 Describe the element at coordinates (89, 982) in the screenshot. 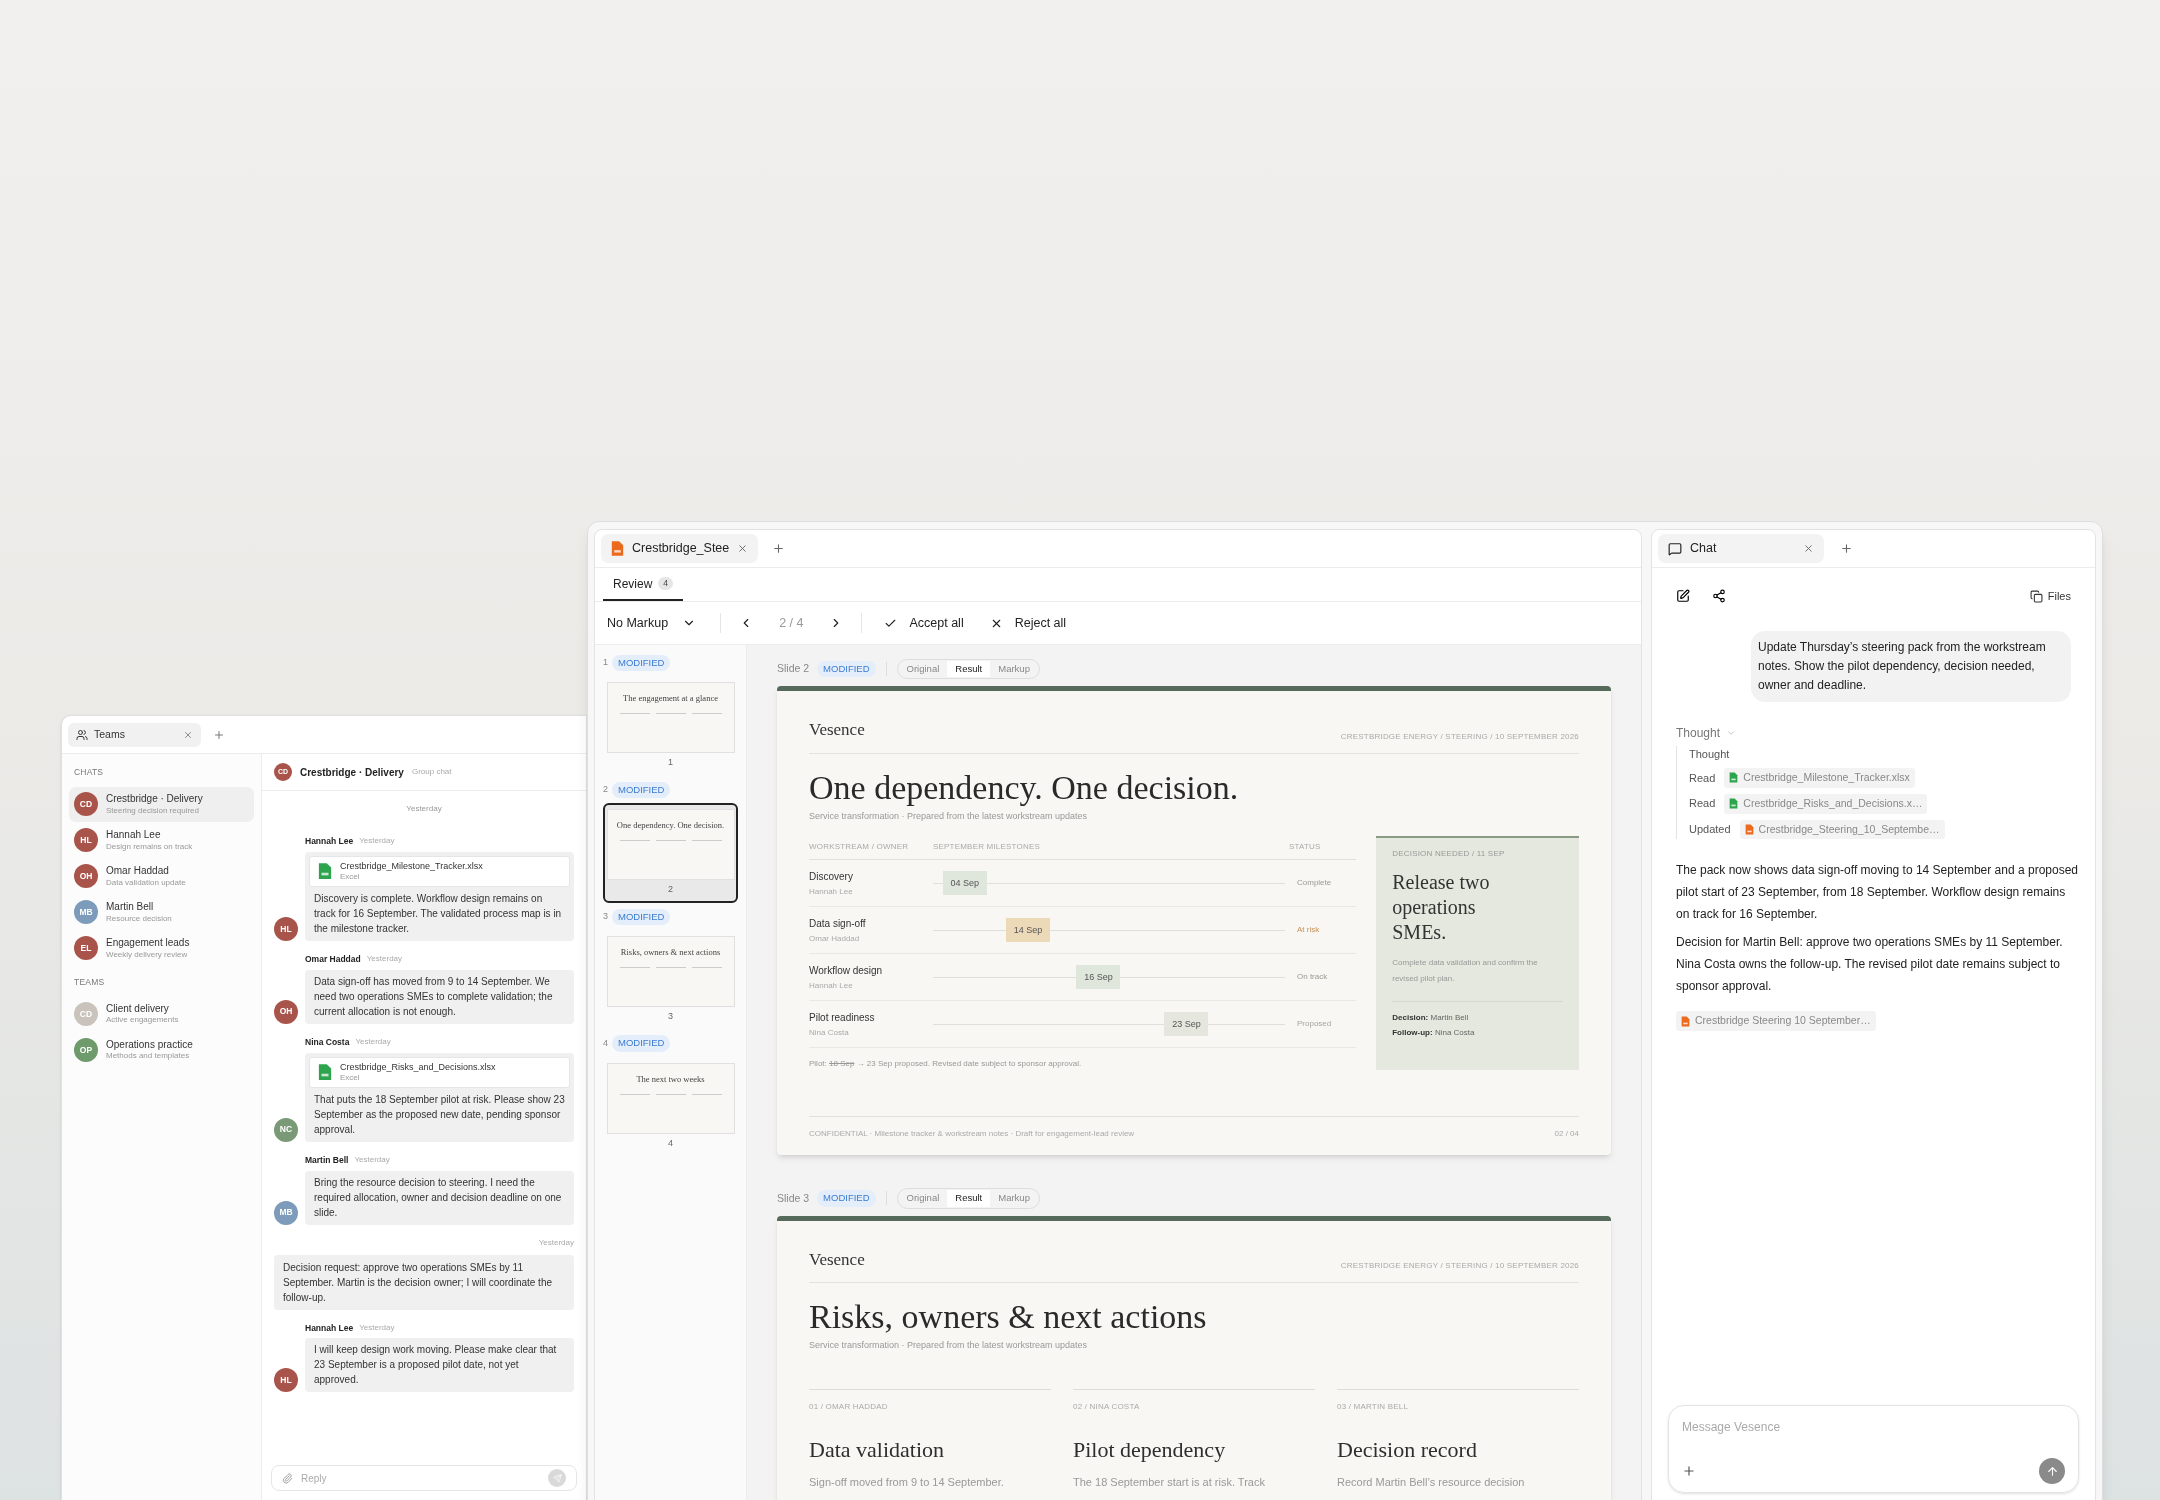

I see `section-heading: TEAMS` at that location.